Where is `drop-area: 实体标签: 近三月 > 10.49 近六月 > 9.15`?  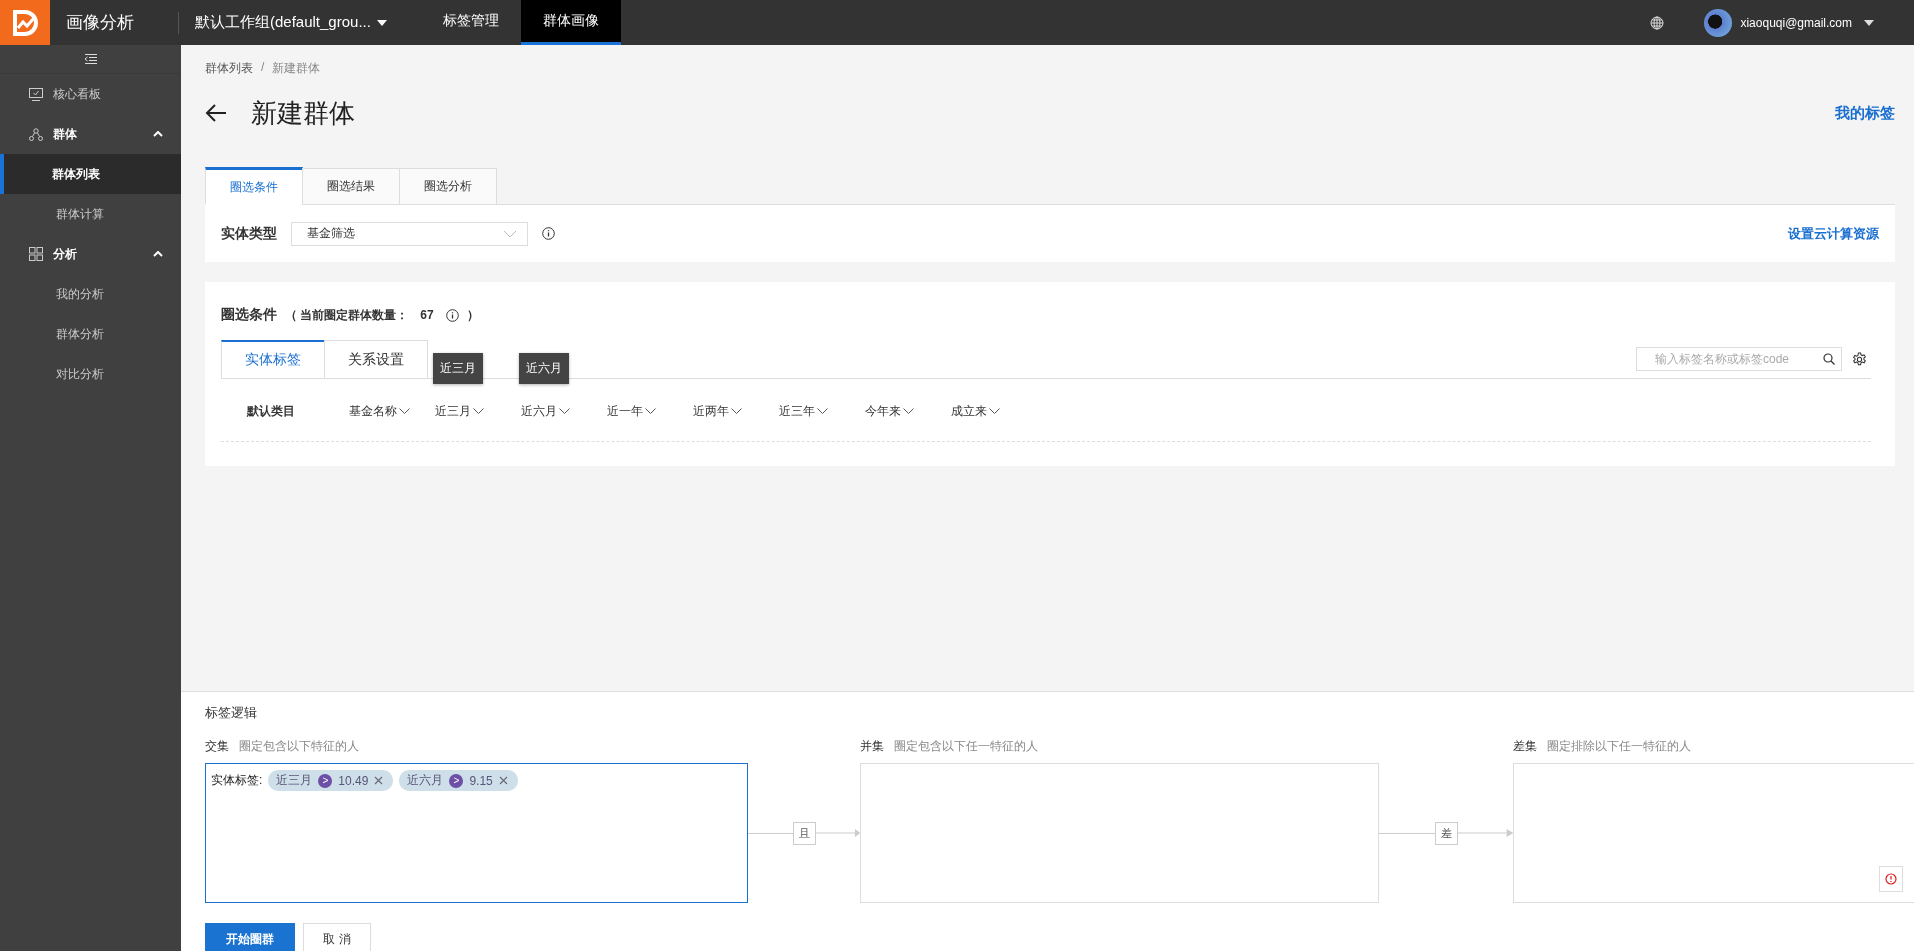 drop-area: 实体标签: 近三月 > 10.49 近六月 > 9.15 is located at coordinates (476, 833).